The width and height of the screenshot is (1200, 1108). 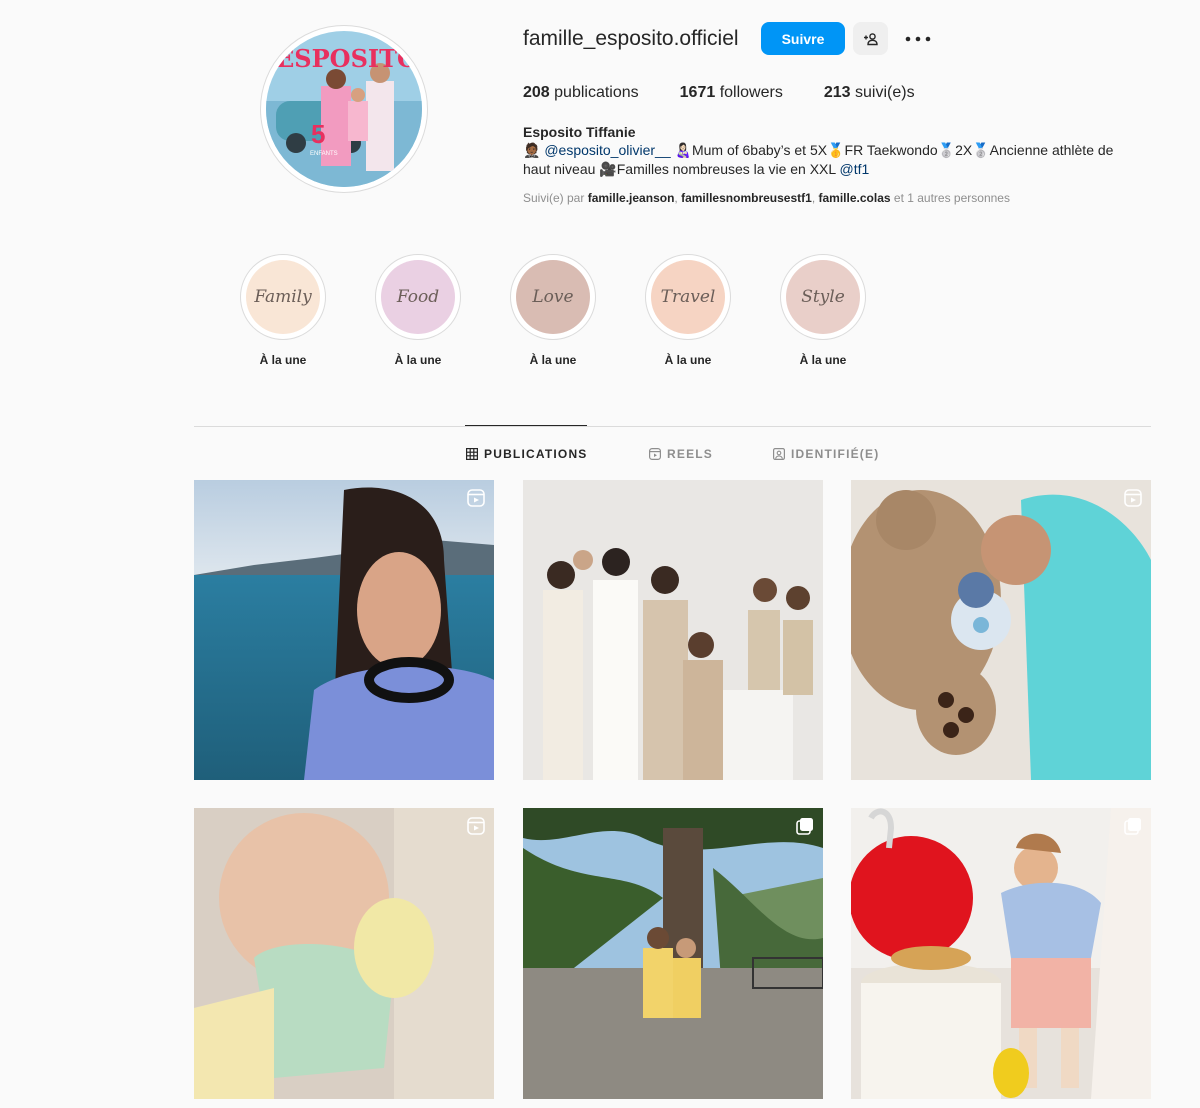 I want to click on highlight-cover: Family, so click(x=283, y=297).